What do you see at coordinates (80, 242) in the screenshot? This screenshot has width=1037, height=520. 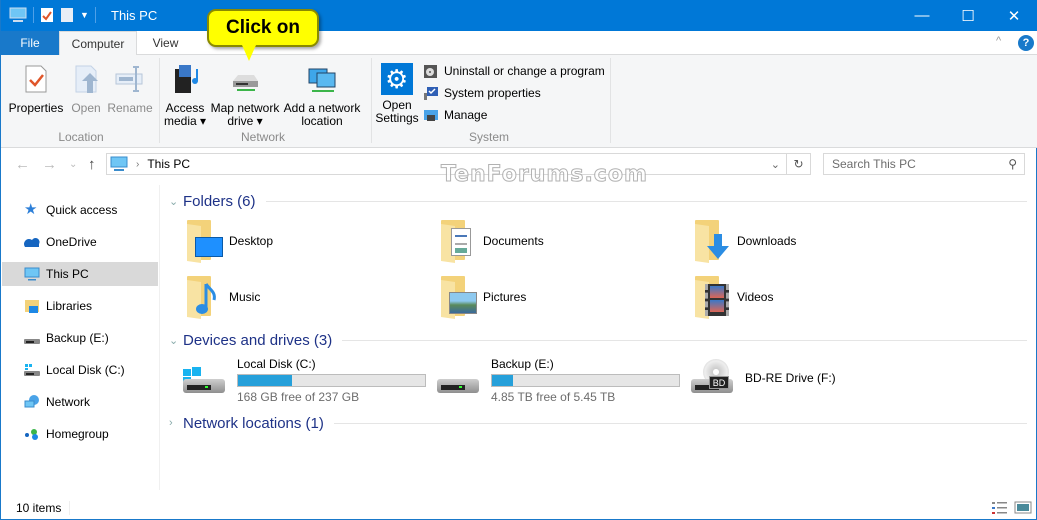 I see `sidebar-item-onedrive: OneDrive` at bounding box center [80, 242].